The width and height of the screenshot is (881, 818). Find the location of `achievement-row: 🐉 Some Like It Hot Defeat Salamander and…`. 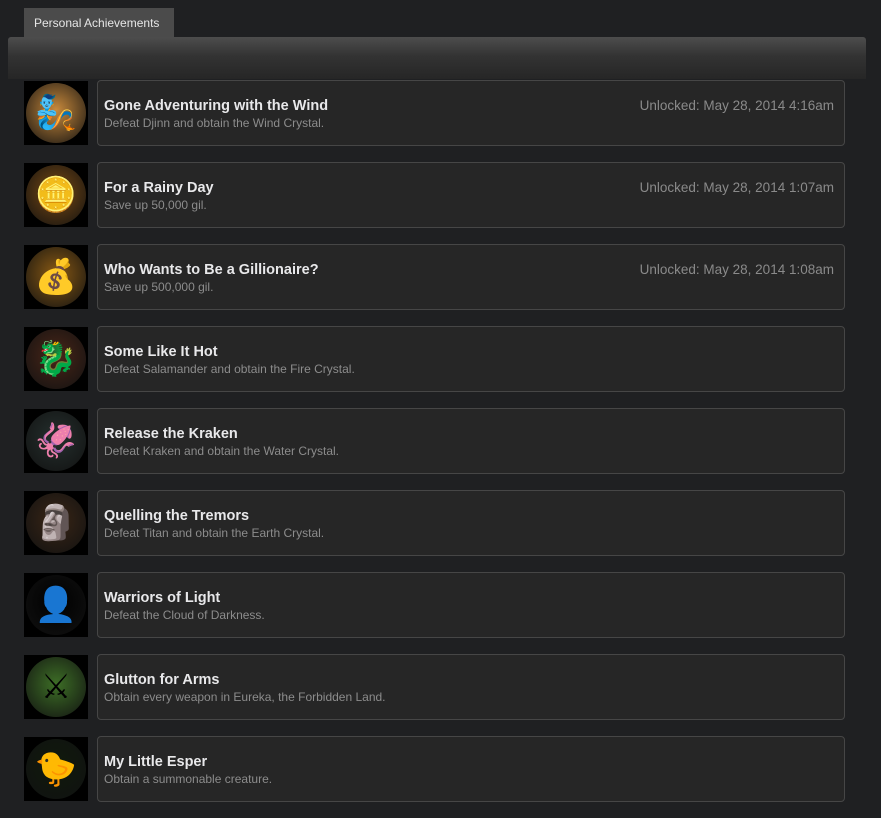

achievement-row: 🐉 Some Like It Hot Defeat Salamander and… is located at coordinates (434, 359).